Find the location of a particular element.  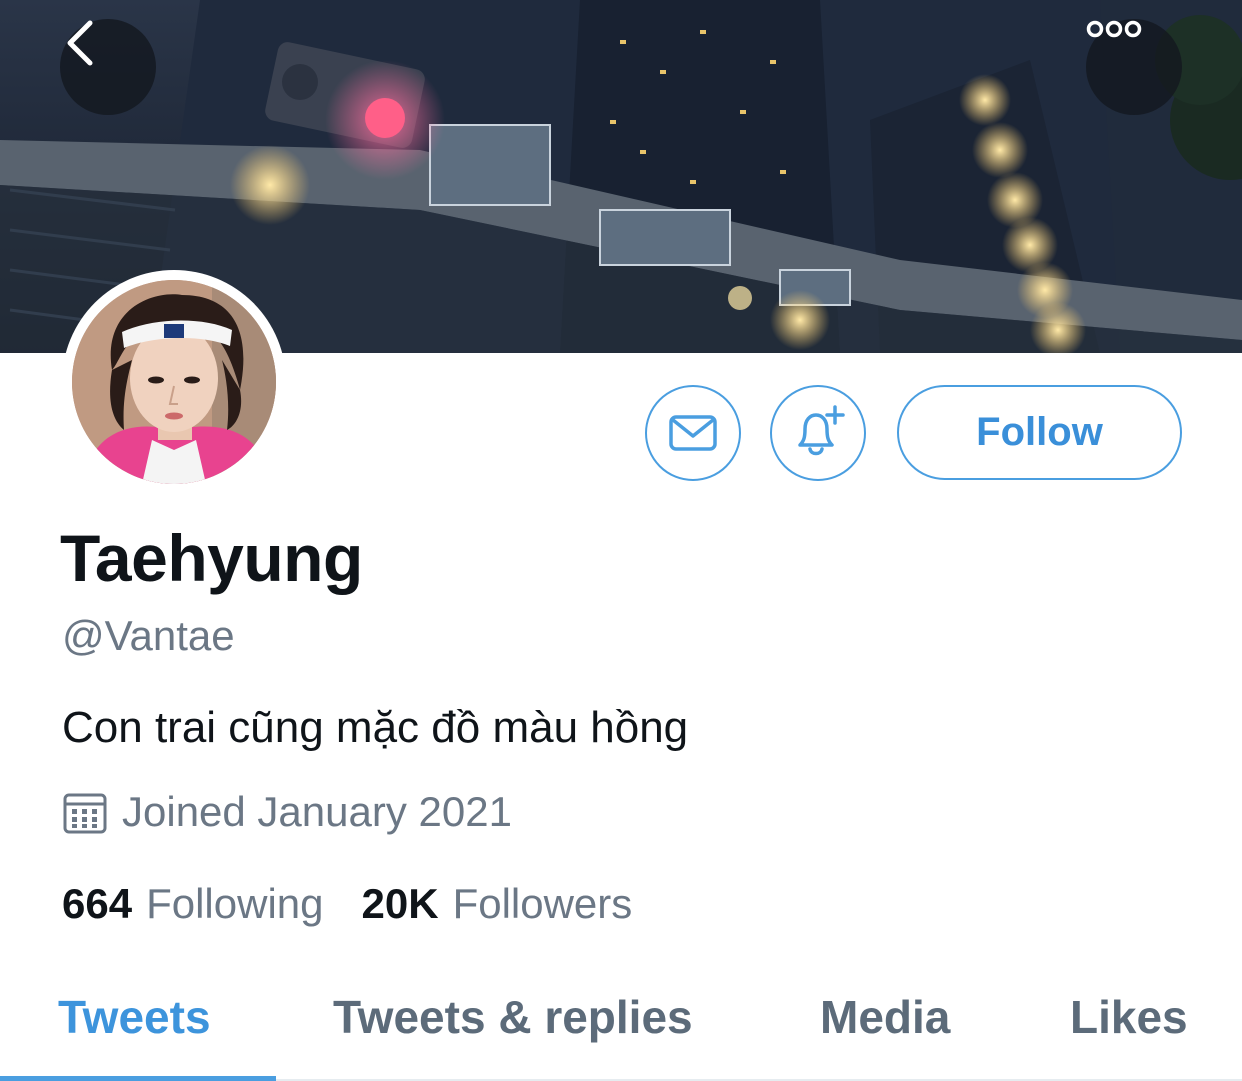

following-stat: 664 Following is located at coordinates (193, 904).